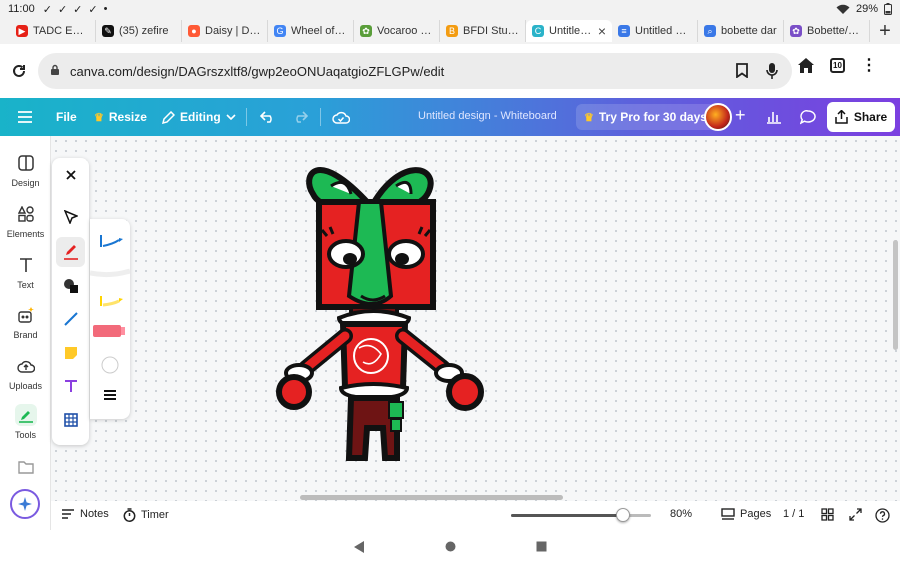 The image size is (900, 563). Describe the element at coordinates (774, 117) in the screenshot. I see `insights-button` at that location.